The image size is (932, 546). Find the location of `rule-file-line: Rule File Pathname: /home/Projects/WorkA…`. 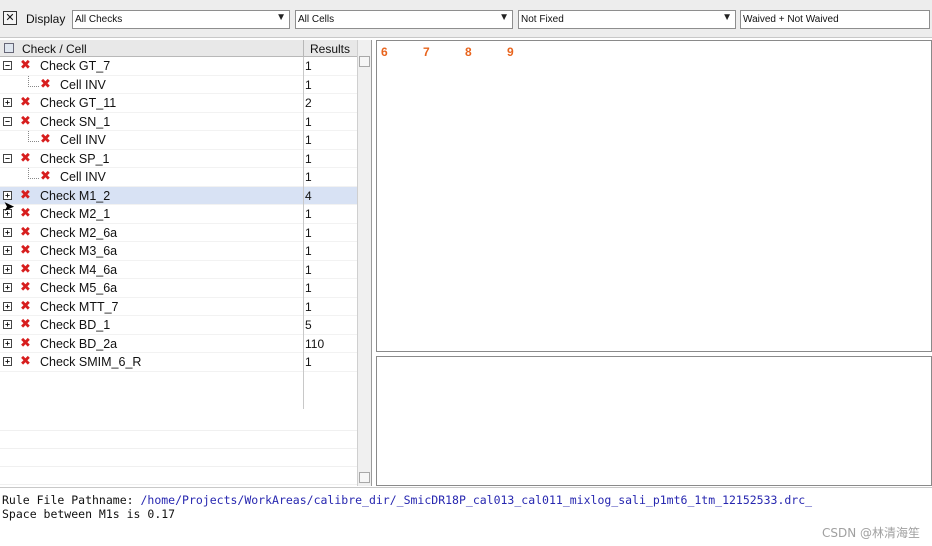

rule-file-line: Rule File Pathname: /home/Projects/WorkA… is located at coordinates (407, 500).